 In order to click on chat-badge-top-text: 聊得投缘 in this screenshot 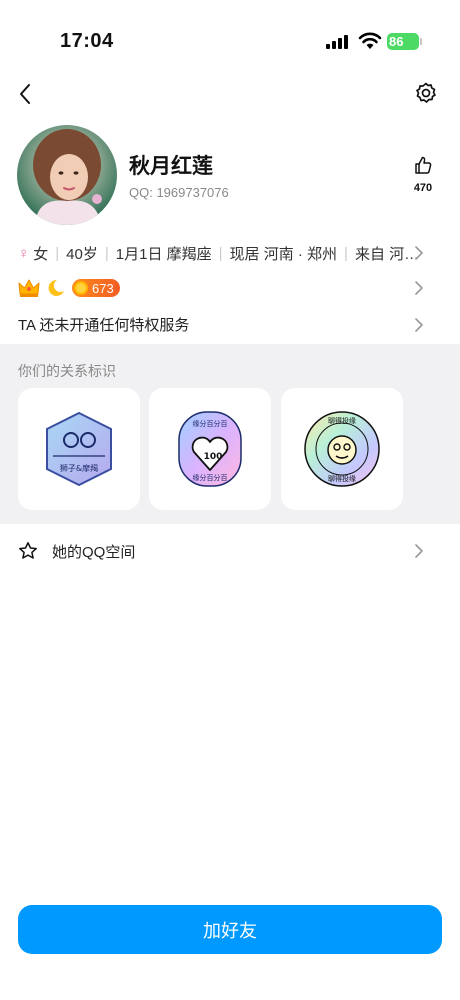, I will do `click(342, 420)`.